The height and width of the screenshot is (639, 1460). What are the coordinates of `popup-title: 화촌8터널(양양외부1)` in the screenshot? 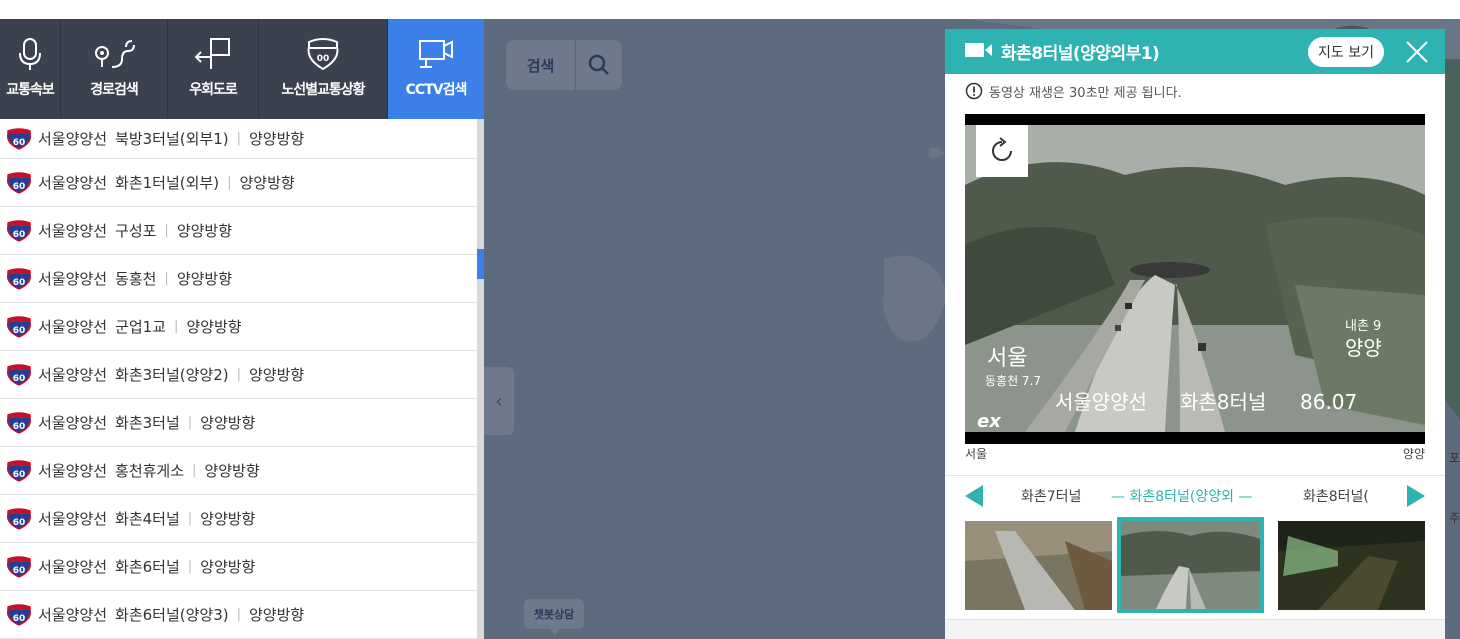 It's located at (1080, 54).